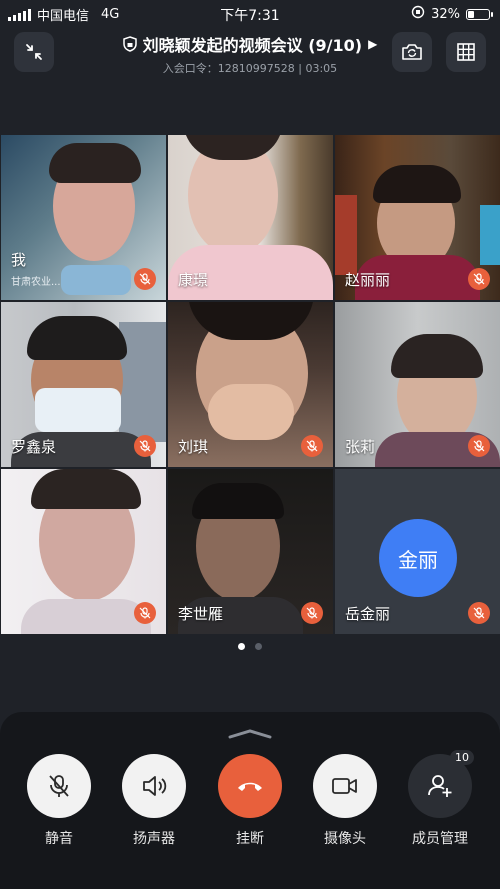 The width and height of the screenshot is (500, 889). Describe the element at coordinates (129, 44) in the screenshot. I see `lock-shield-icon` at that location.